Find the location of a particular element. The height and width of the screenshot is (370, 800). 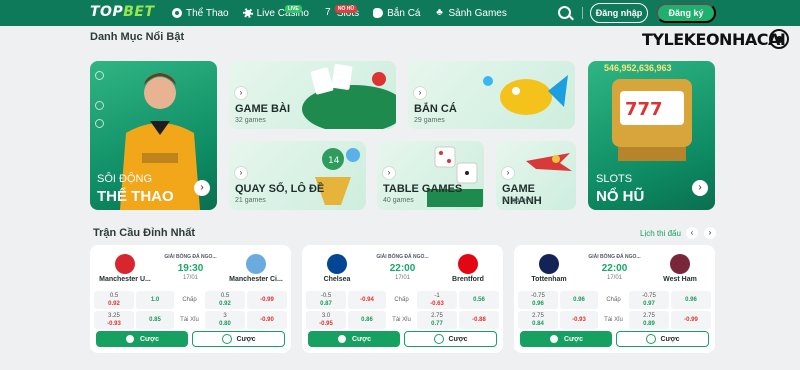

handicap-row: -0.5 0.87 -0.94 Chấp -1 -0.63 0.56 is located at coordinates (402, 300).